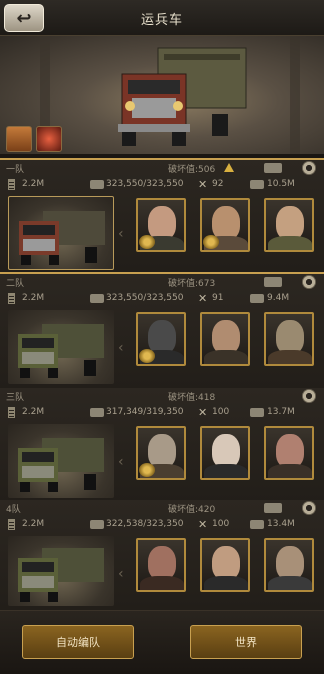 Image resolution: width=324 pixels, height=674 pixels. What do you see at coordinates (281, 412) in the screenshot?
I see `load-value: 13.7M` at bounding box center [281, 412].